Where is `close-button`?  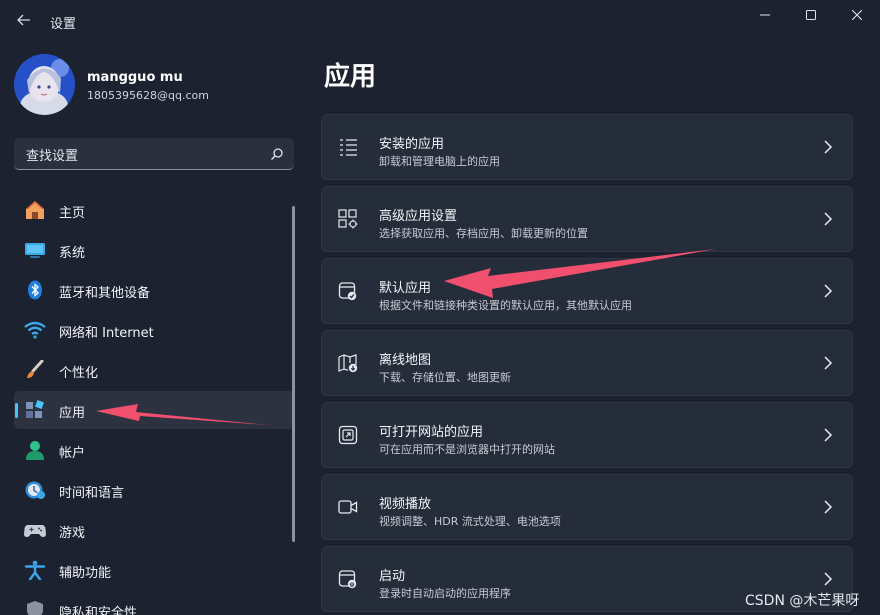 close-button is located at coordinates (857, 15).